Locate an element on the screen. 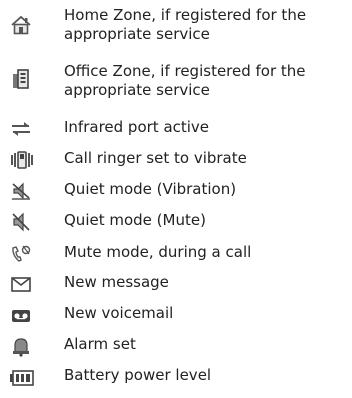 The height and width of the screenshot is (398, 352). new-message-icon is located at coordinates (21, 284).